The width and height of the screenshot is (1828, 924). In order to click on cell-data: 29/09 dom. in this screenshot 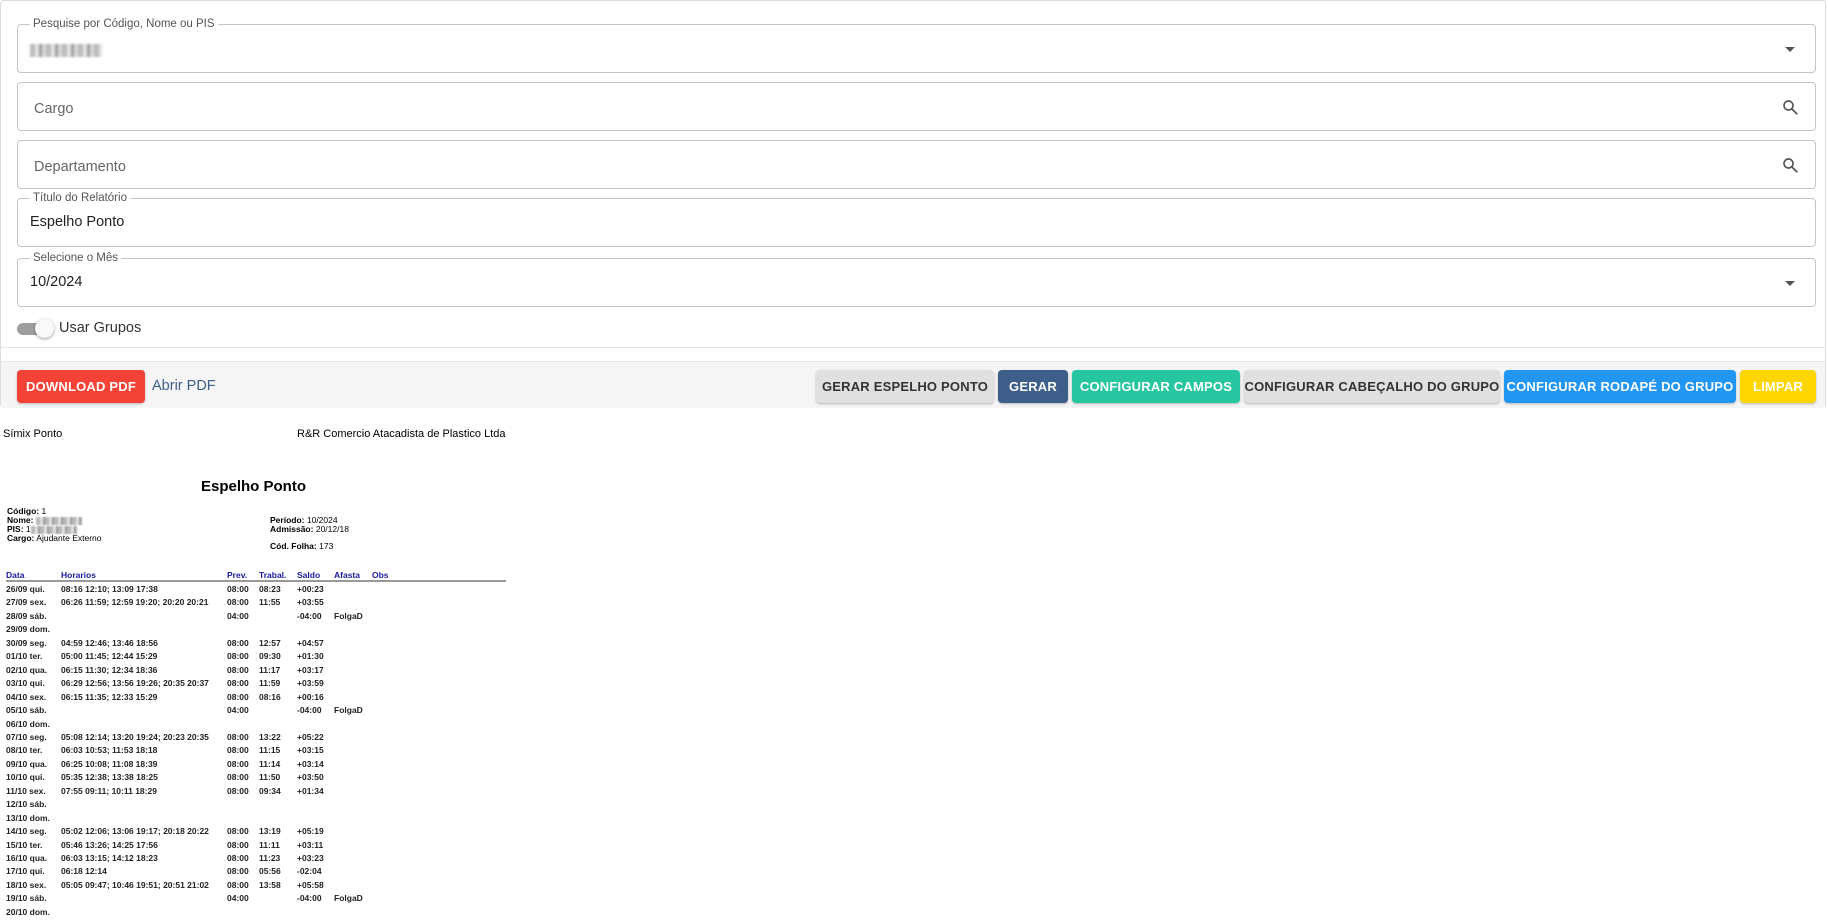, I will do `click(28, 629)`.